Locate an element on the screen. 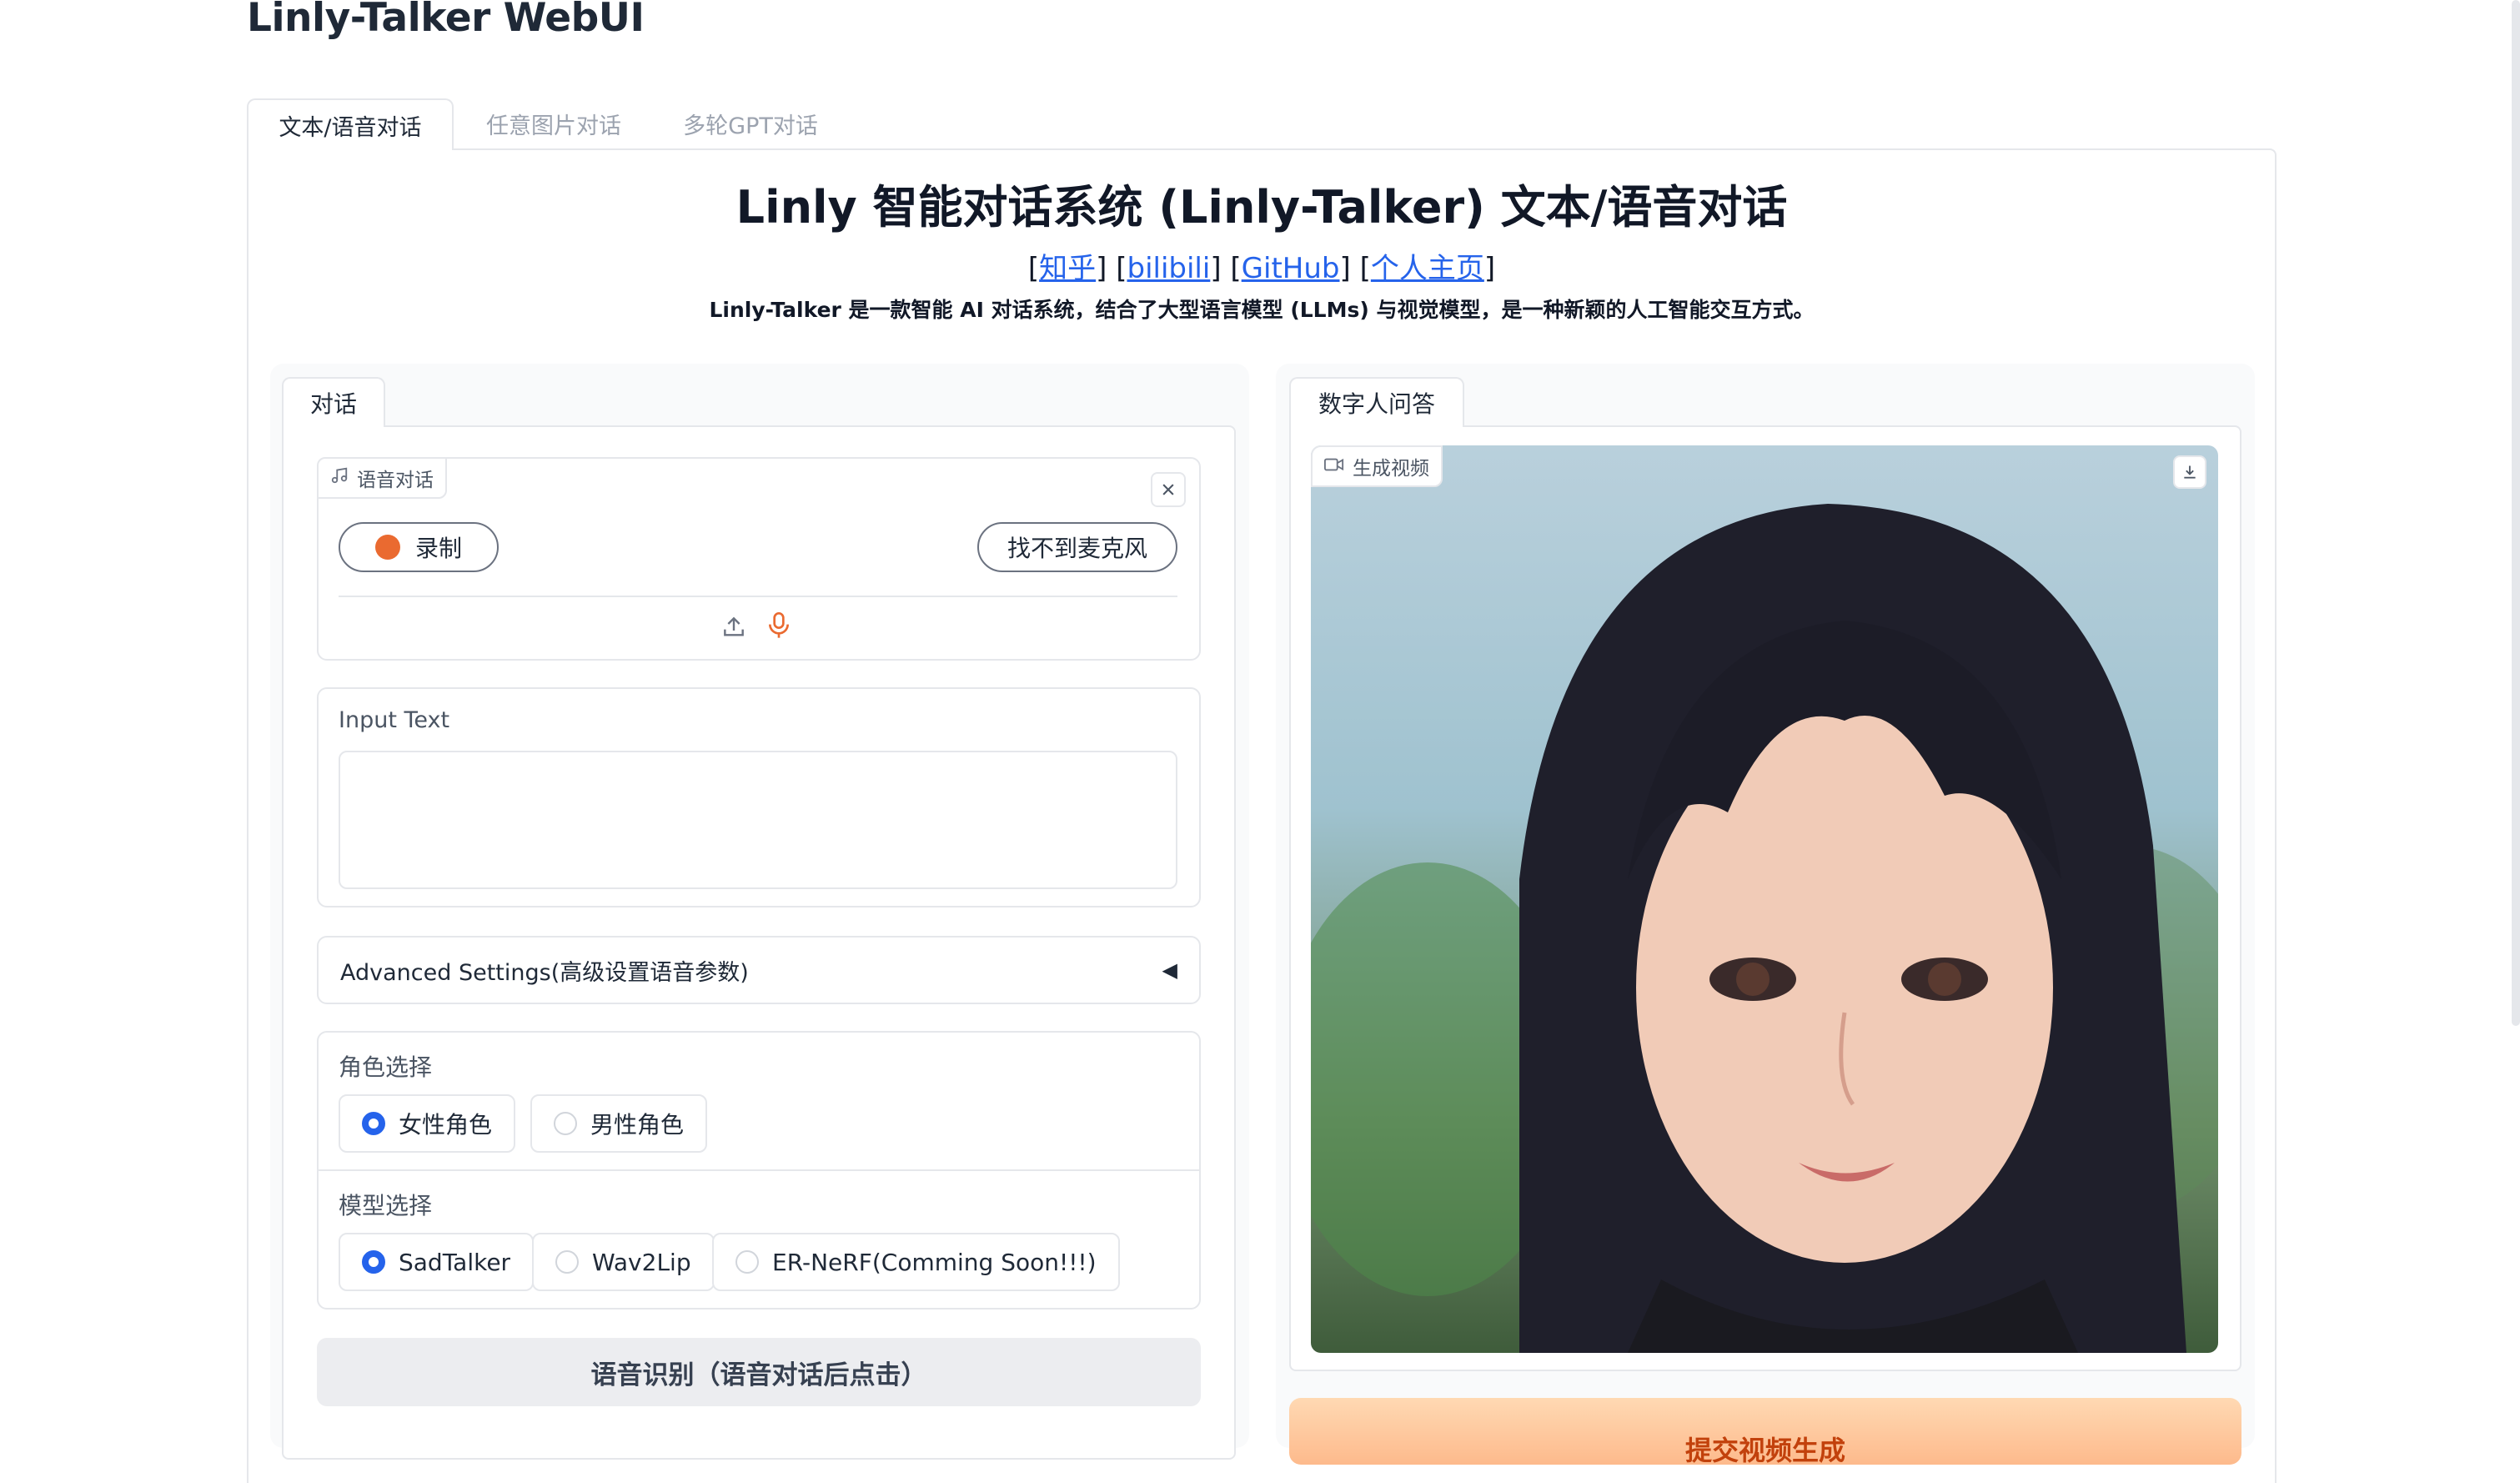 Image resolution: width=2520 pixels, height=1483 pixels. link-bar: [知乎] [bilibili] [GitHub] [个人主页] is located at coordinates (1261, 268).